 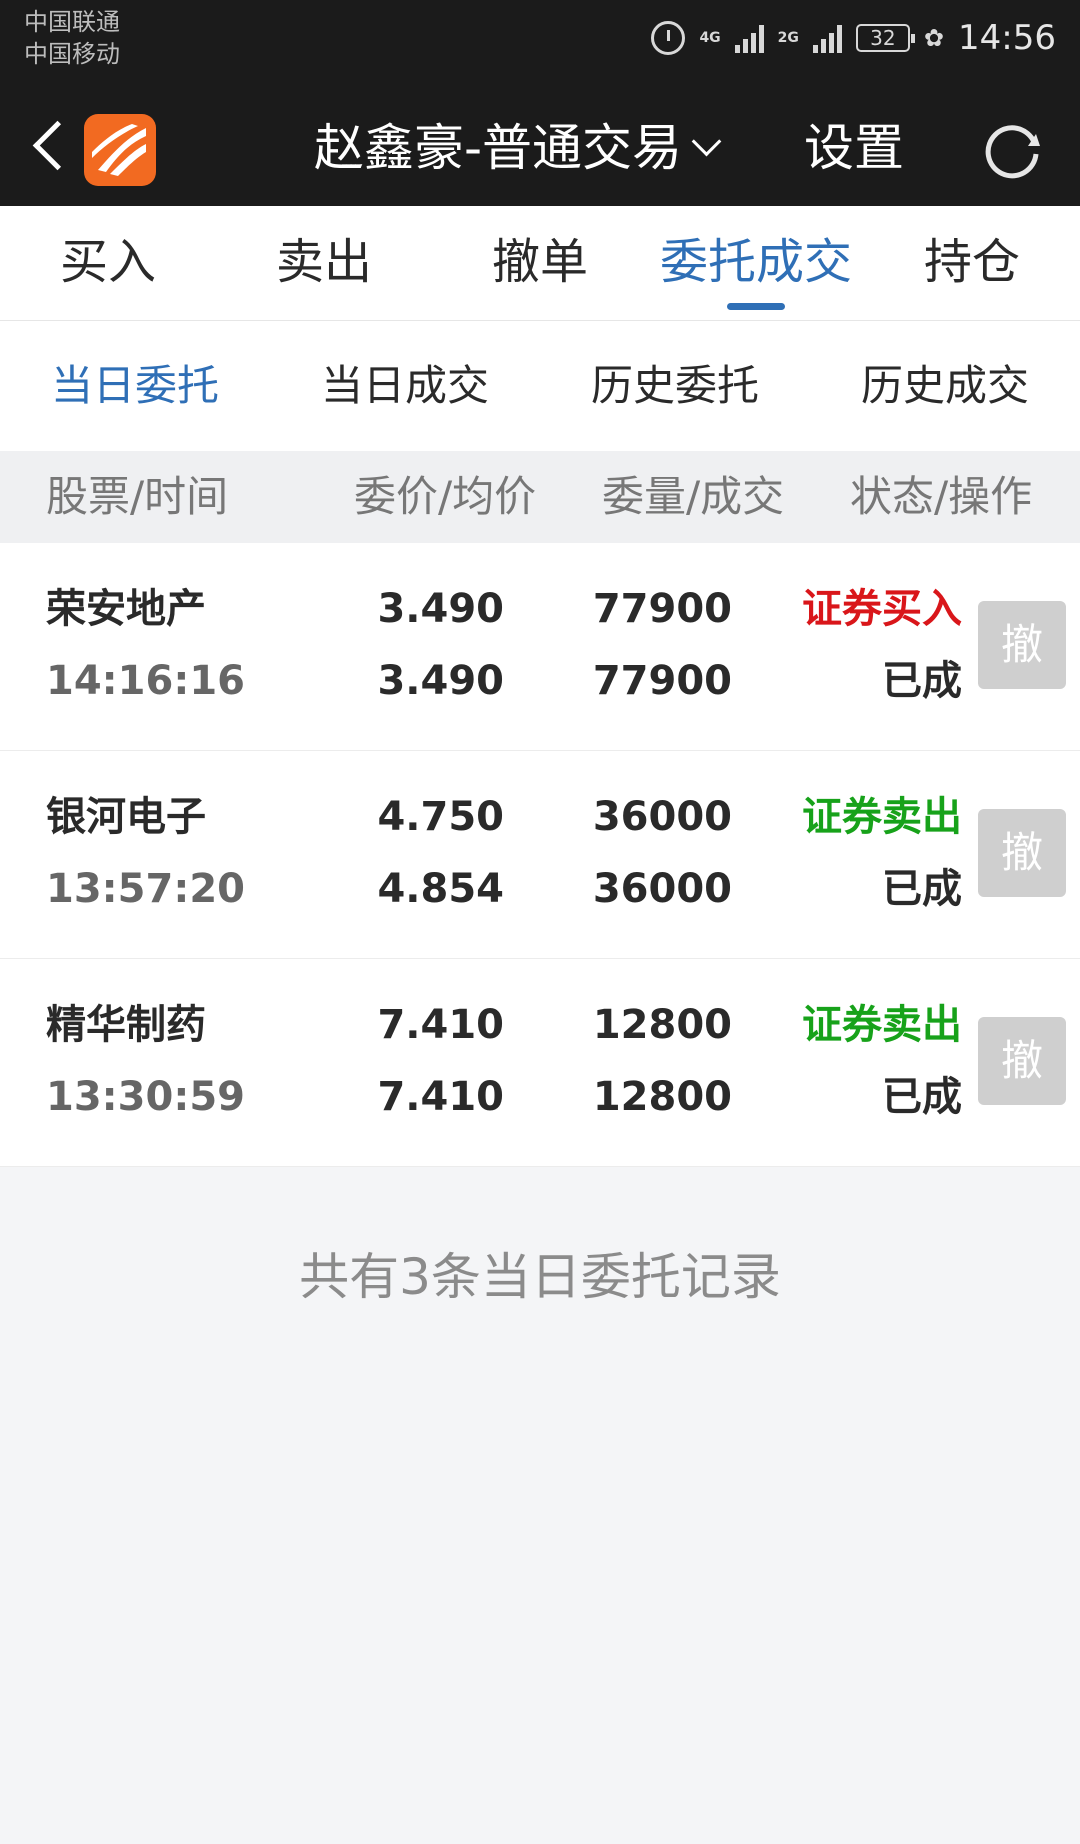 I want to click on order-quantity: 12800, so click(x=662, y=1025).